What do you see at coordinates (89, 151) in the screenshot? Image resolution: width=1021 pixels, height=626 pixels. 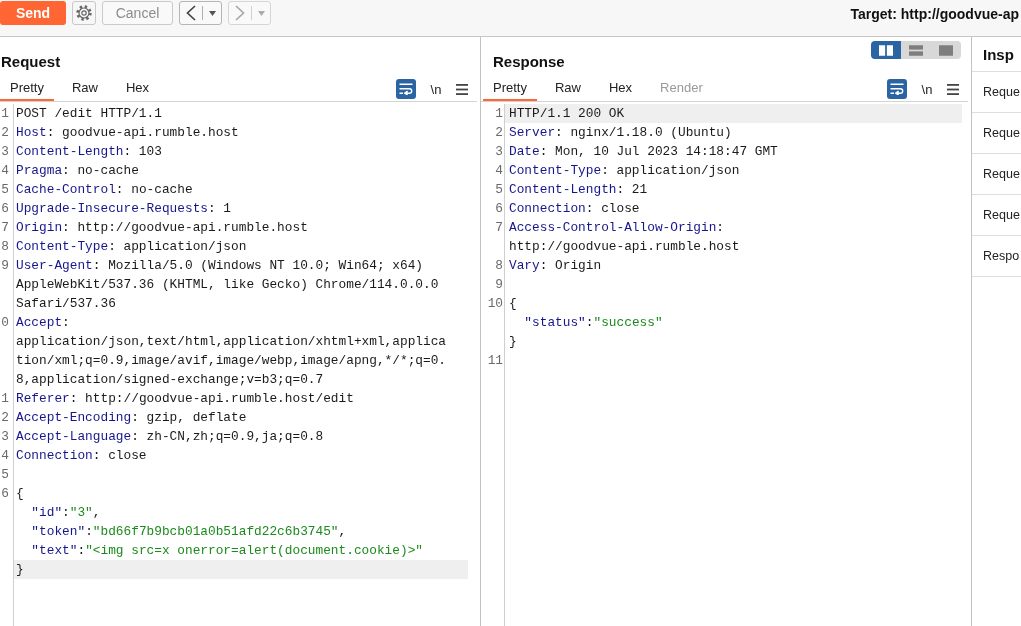 I see `code-line: Content-Length: 103` at bounding box center [89, 151].